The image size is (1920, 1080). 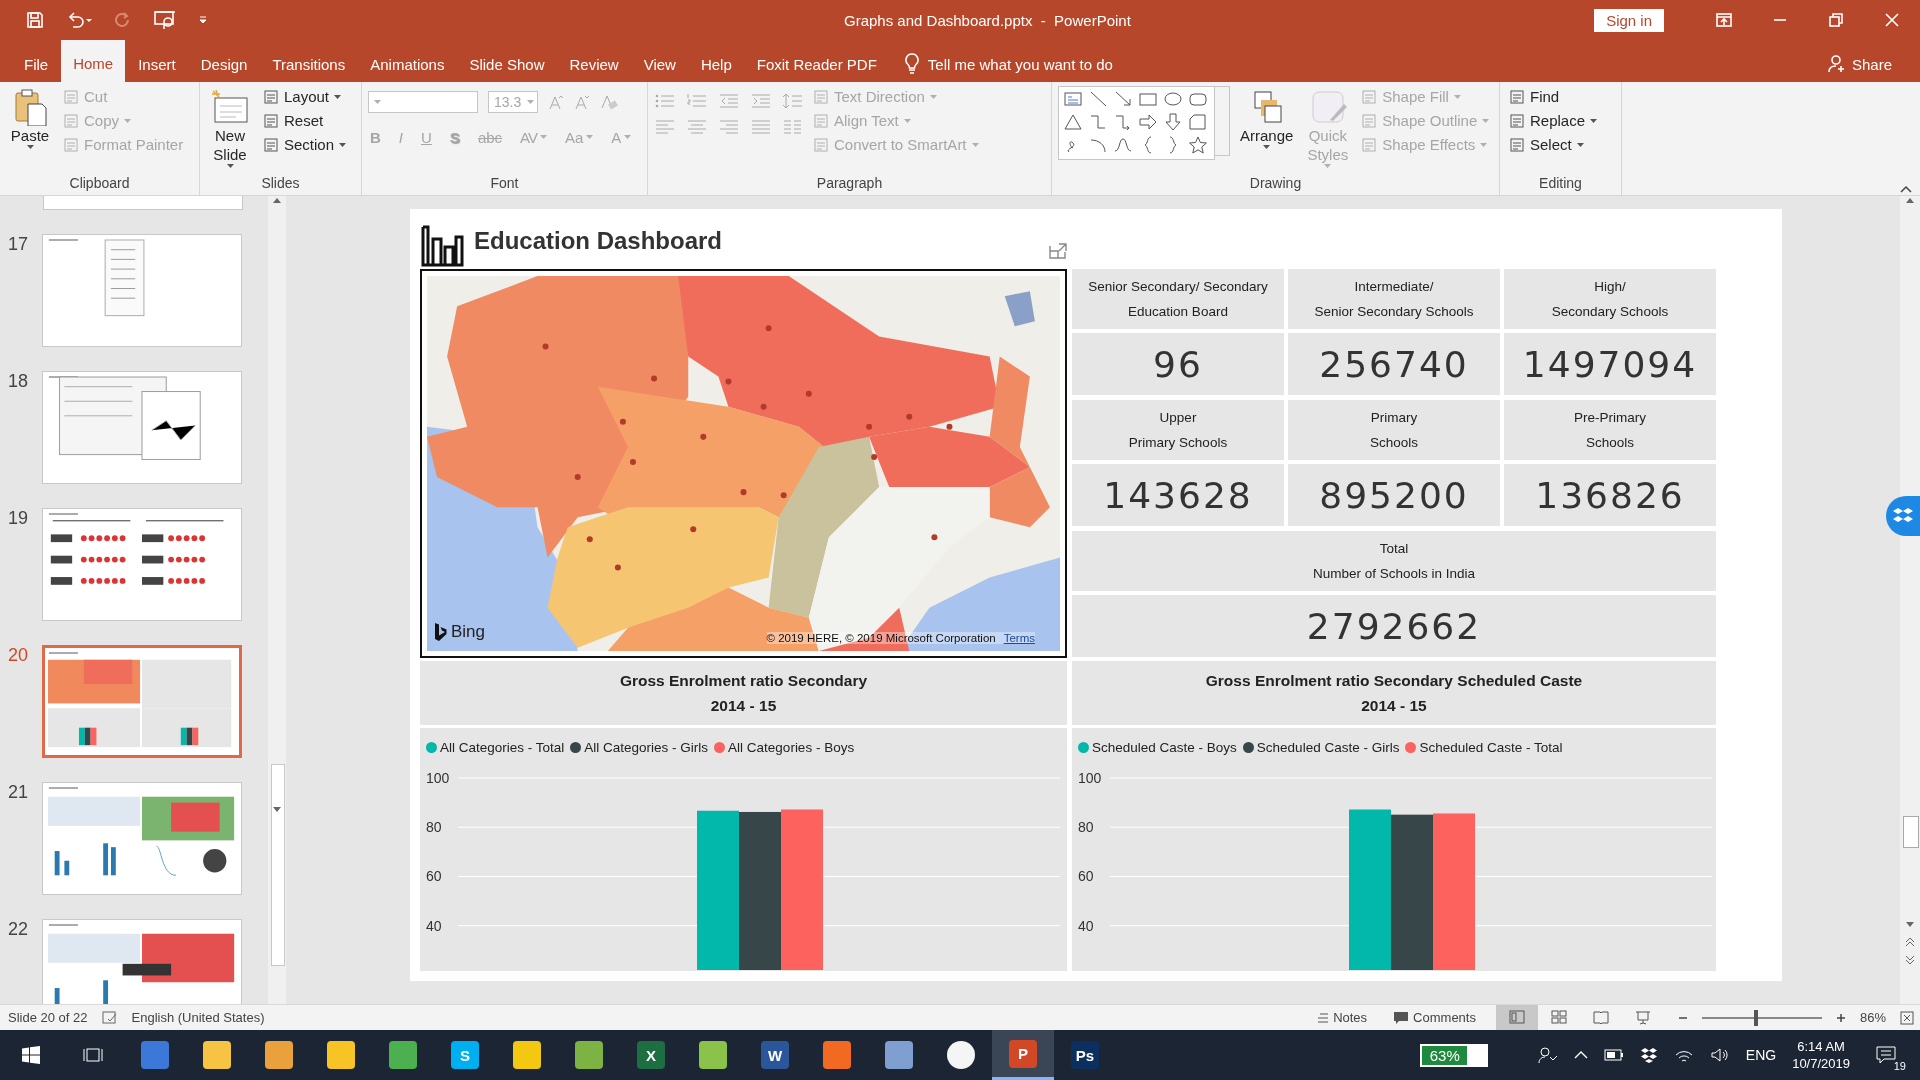 What do you see at coordinates (309, 64) in the screenshot?
I see `menu-tab: Transitions` at bounding box center [309, 64].